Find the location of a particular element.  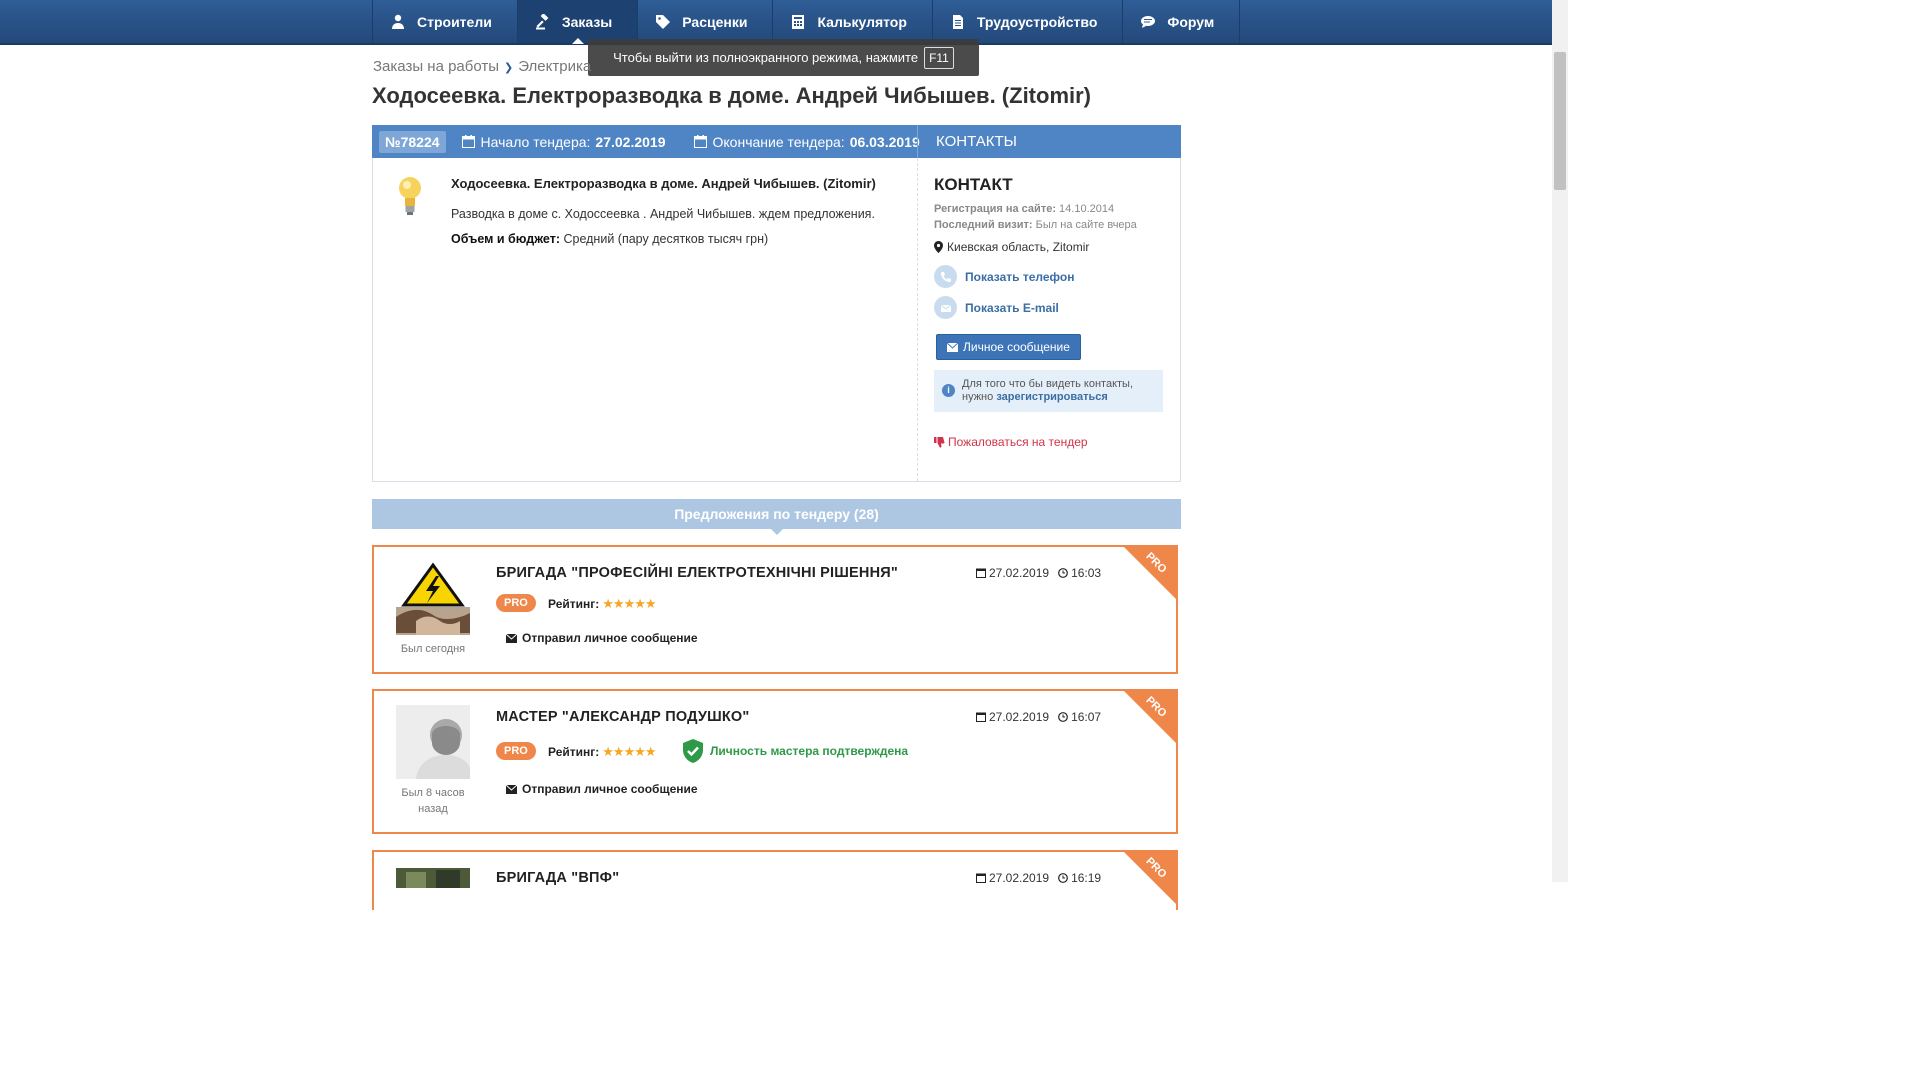

private-message-button: Личное сообщение is located at coordinates (1008, 347).